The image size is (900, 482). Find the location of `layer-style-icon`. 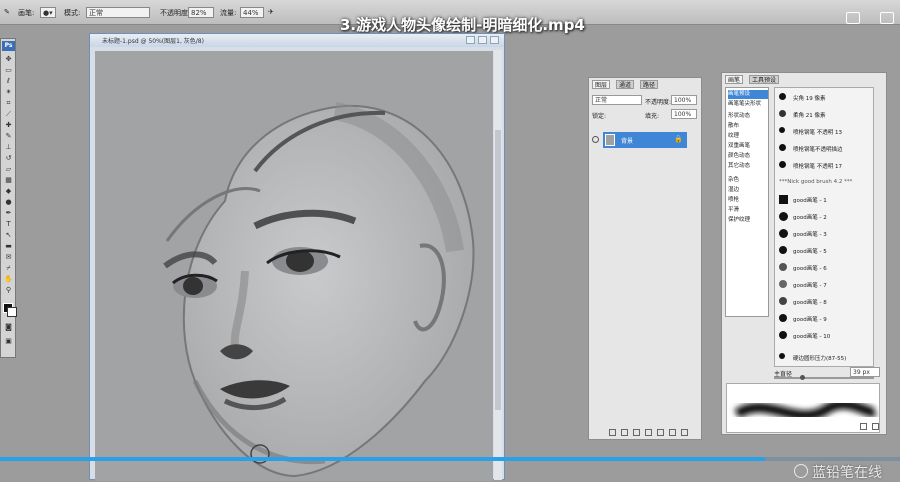

layer-style-icon is located at coordinates (624, 432).